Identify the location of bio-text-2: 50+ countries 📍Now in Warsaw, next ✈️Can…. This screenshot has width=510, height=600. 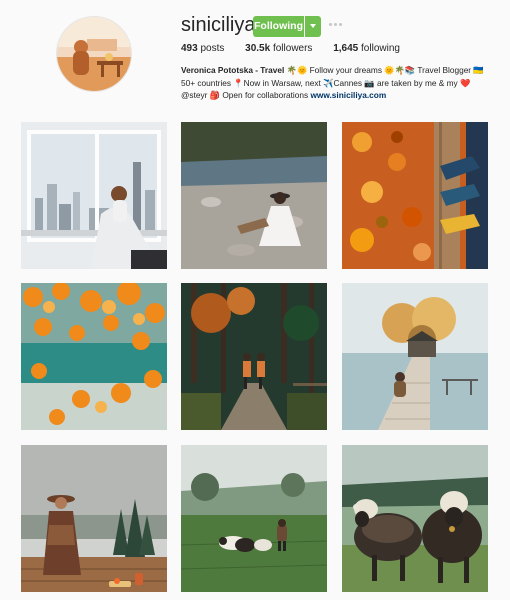
(326, 82).